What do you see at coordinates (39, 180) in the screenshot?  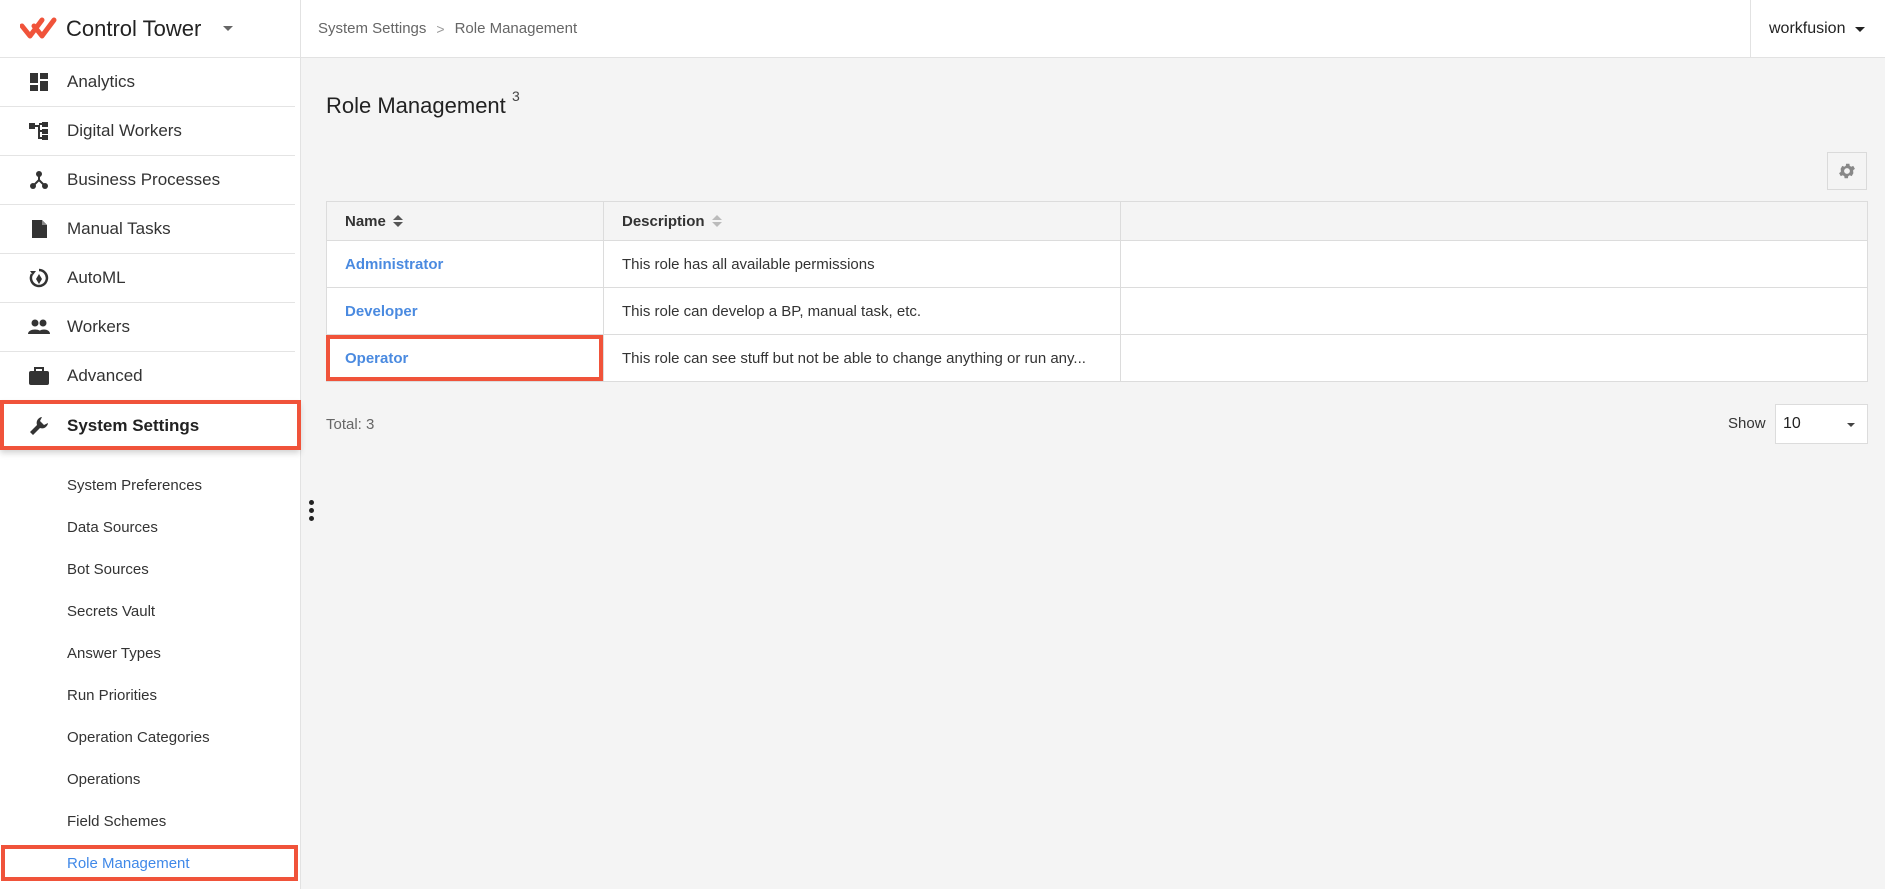 I see `process-nodes-icon` at bounding box center [39, 180].